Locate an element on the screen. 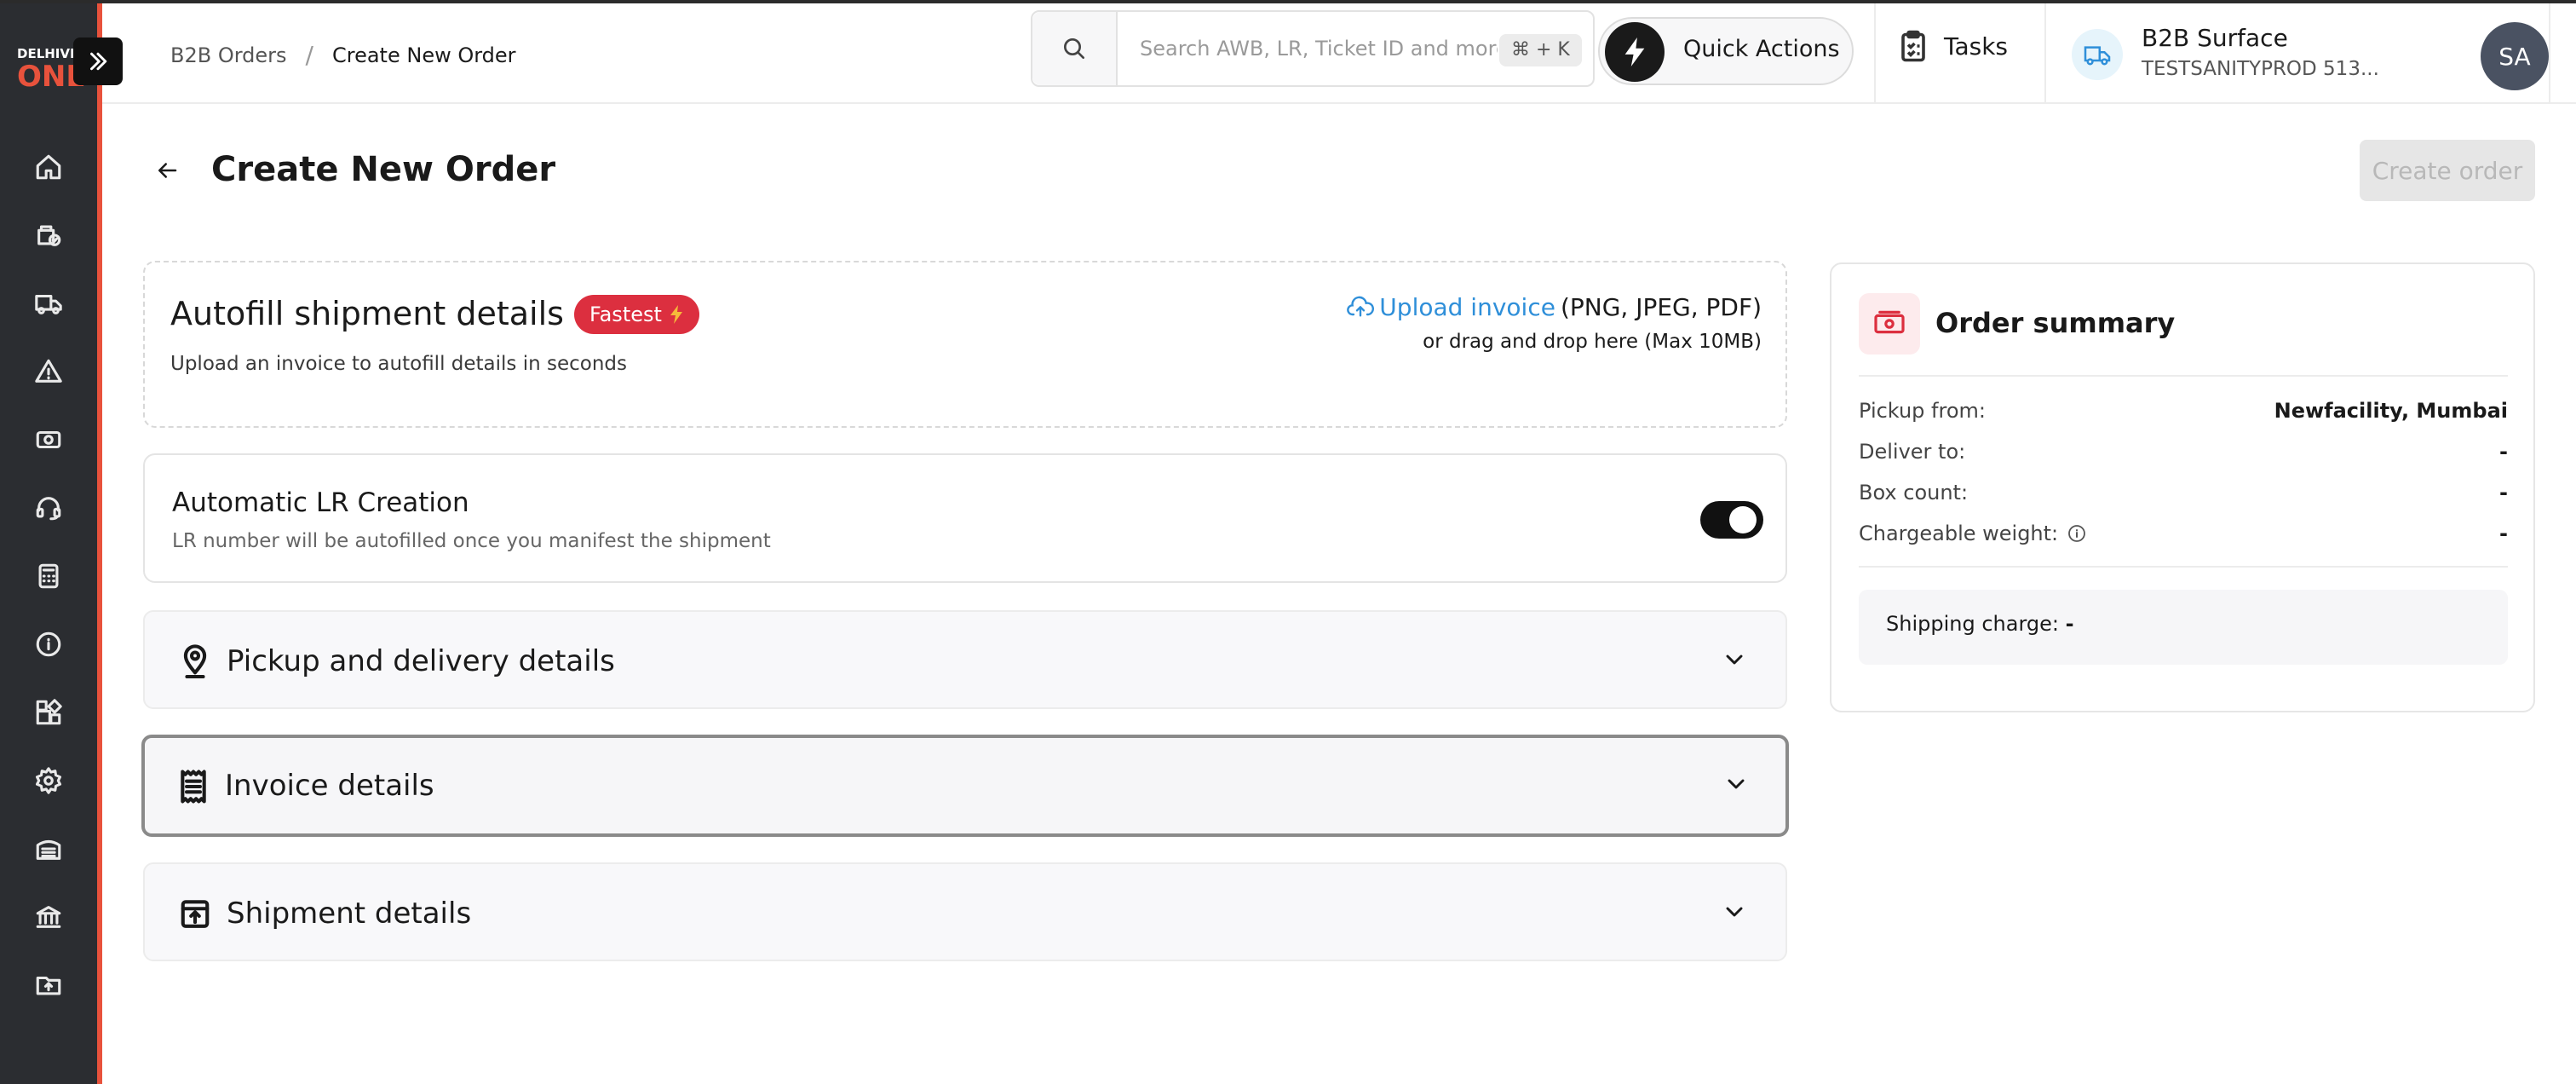  arrow-left-icon is located at coordinates (168, 171).